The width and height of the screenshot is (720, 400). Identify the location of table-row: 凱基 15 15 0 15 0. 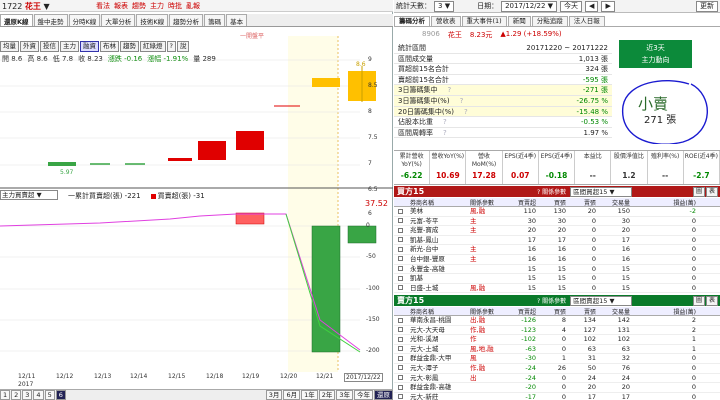
(557, 279).